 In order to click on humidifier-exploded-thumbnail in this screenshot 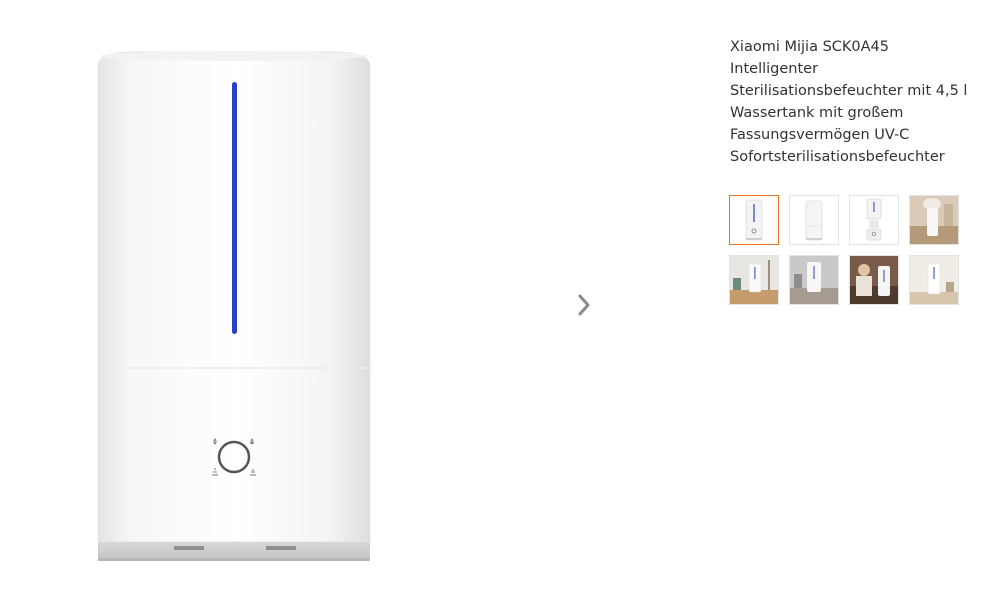, I will do `click(874, 220)`.